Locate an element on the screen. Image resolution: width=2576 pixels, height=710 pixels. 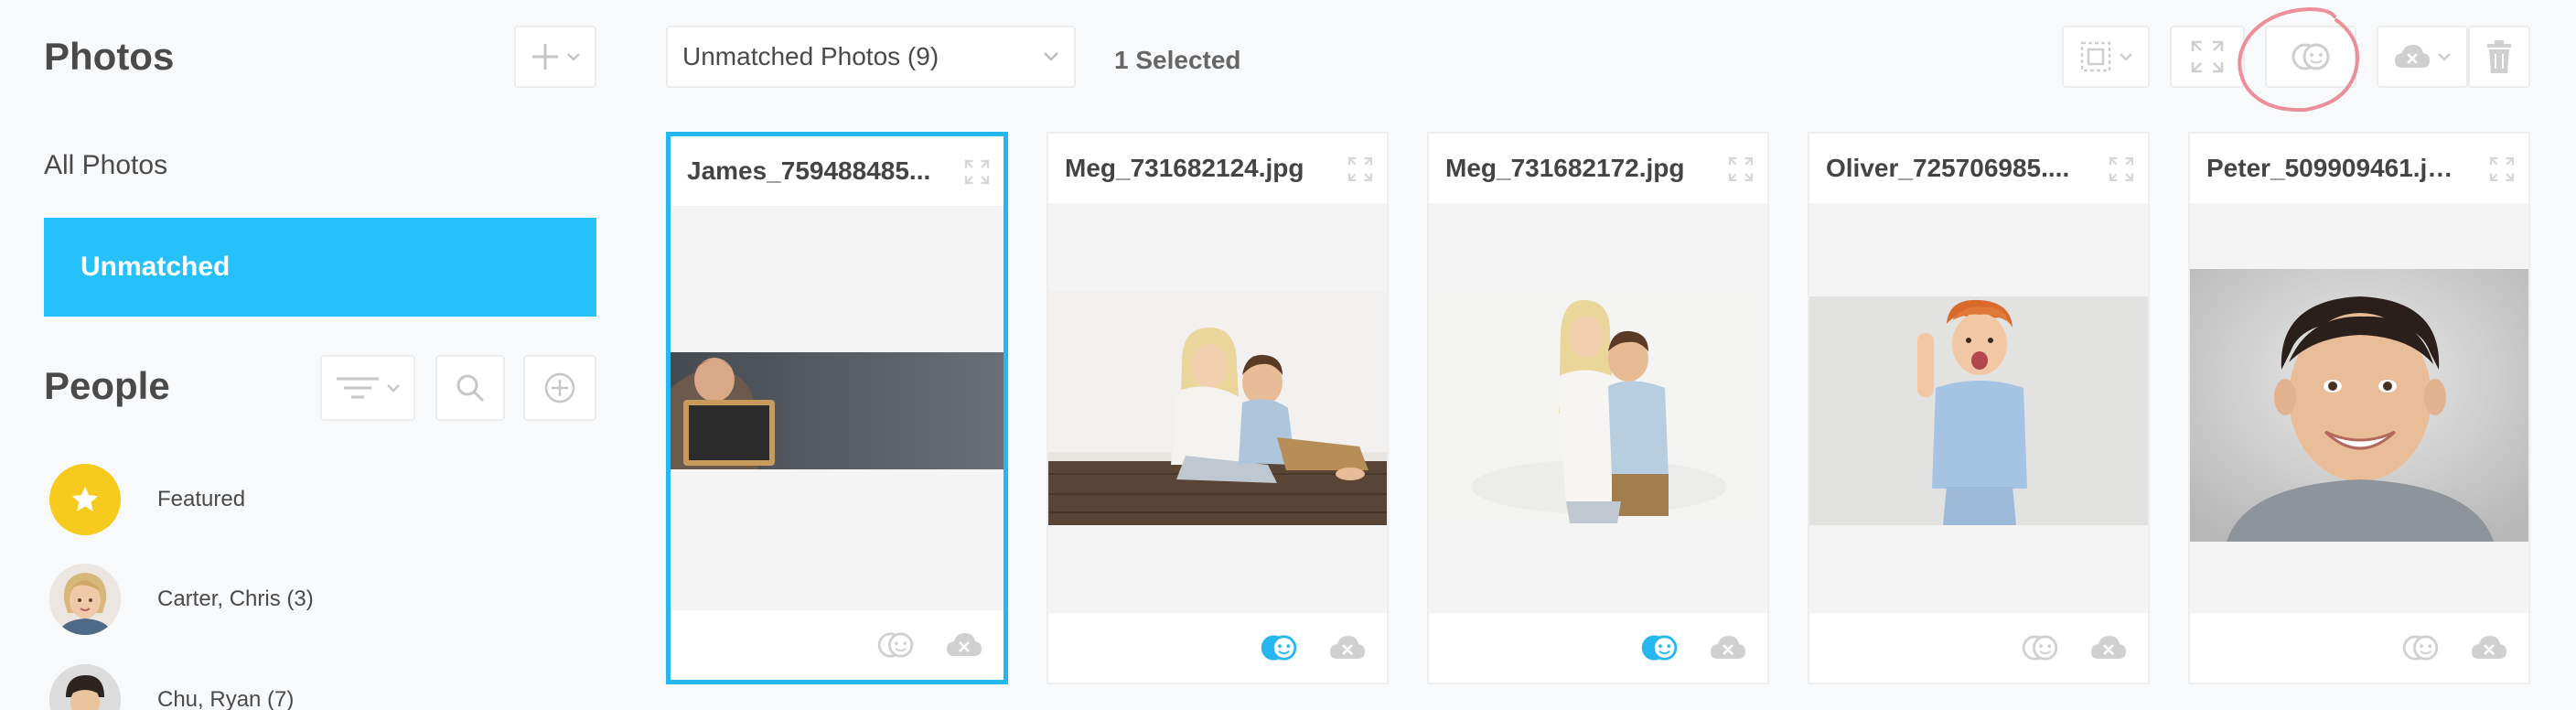
person-item-chu-ryan: Chu, Ryan (7) is located at coordinates (305, 687).